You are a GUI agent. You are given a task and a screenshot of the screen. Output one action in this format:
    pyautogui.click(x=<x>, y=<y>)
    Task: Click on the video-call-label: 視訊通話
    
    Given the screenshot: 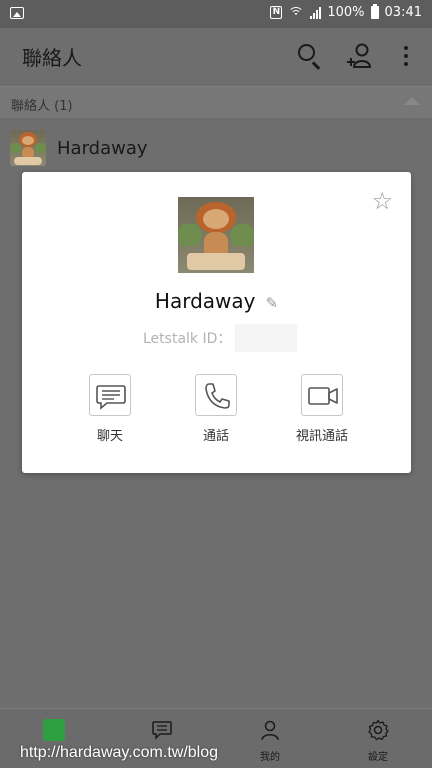 What is the action you would take?
    pyautogui.click(x=321, y=436)
    